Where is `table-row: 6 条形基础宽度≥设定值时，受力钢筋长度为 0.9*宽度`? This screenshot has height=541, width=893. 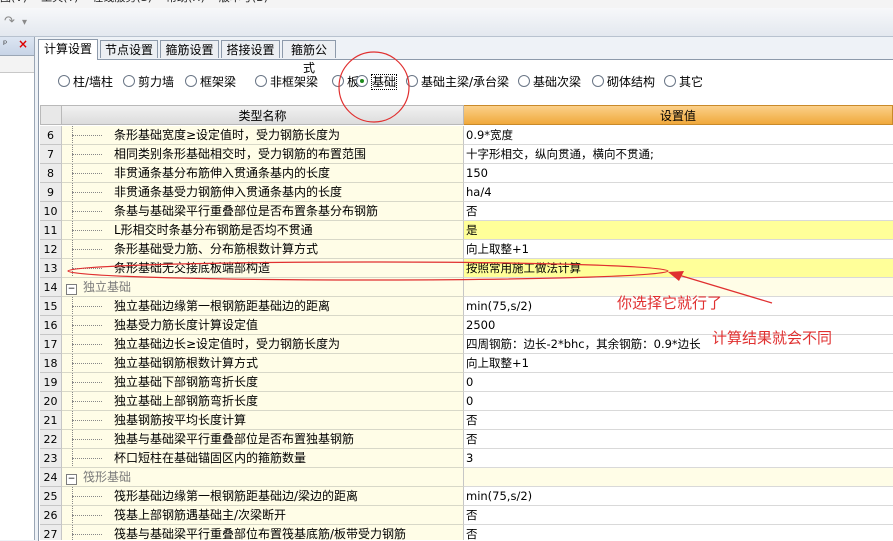 table-row: 6 条形基础宽度≥设定值时，受力钢筋长度为 0.9*宽度 is located at coordinates (466, 135).